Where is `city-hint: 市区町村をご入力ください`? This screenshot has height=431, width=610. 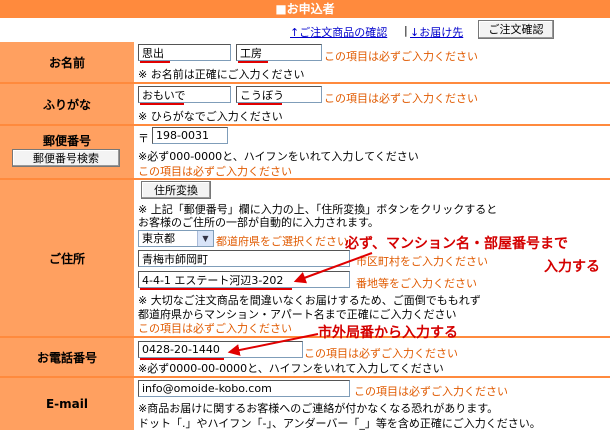
city-hint: 市区町村をご入力ください is located at coordinates (422, 261).